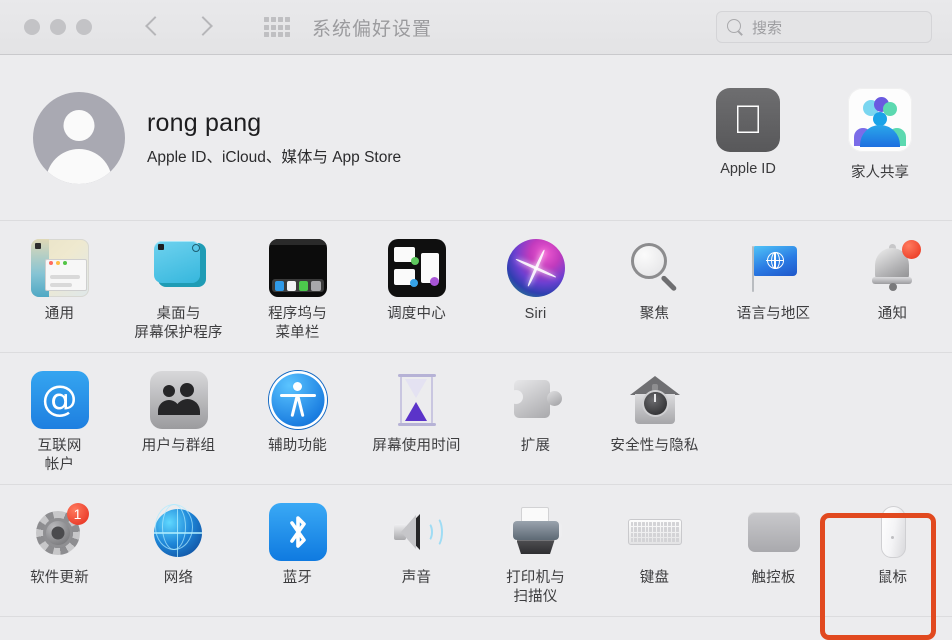  I want to click on notifications-icon, so click(893, 268).